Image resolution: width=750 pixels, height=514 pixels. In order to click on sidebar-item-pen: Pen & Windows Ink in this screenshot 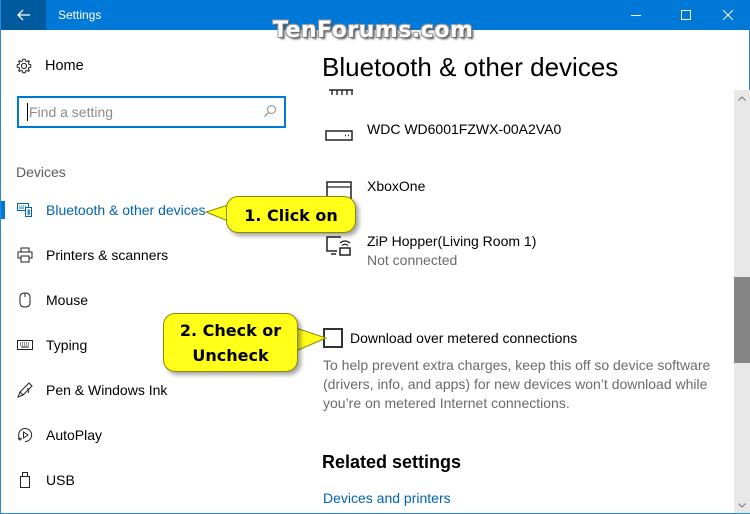, I will do `click(151, 390)`.